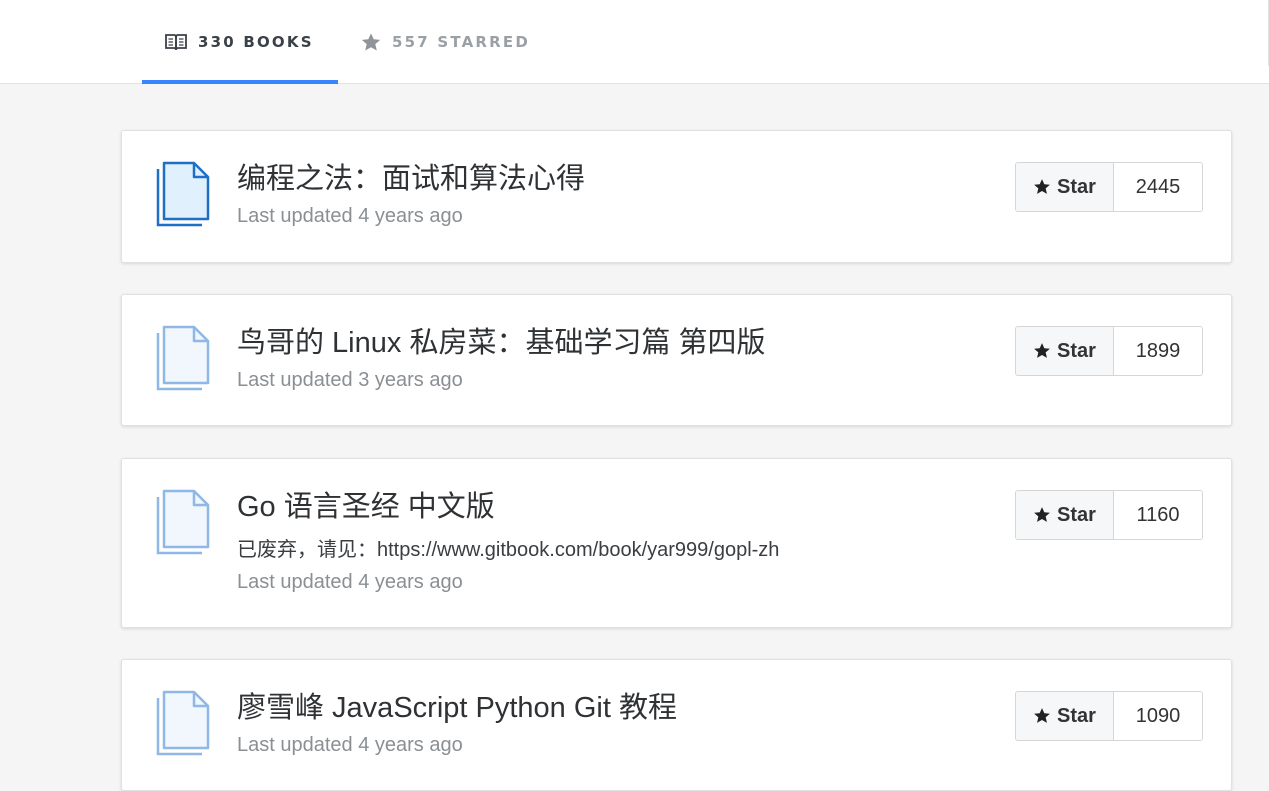  What do you see at coordinates (1158, 515) in the screenshot?
I see `star-count: 1160` at bounding box center [1158, 515].